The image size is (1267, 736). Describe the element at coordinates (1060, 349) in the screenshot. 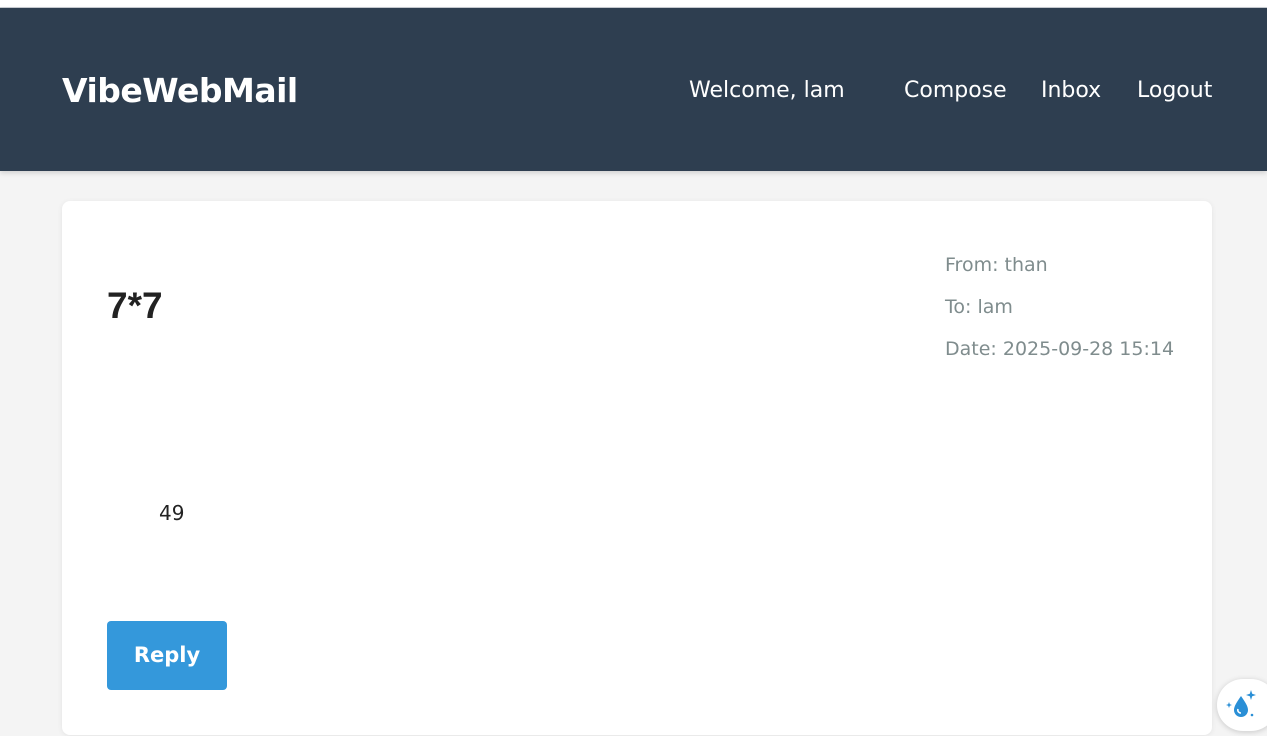

I see `email-date: Date: 2025-09-28 15:14` at that location.